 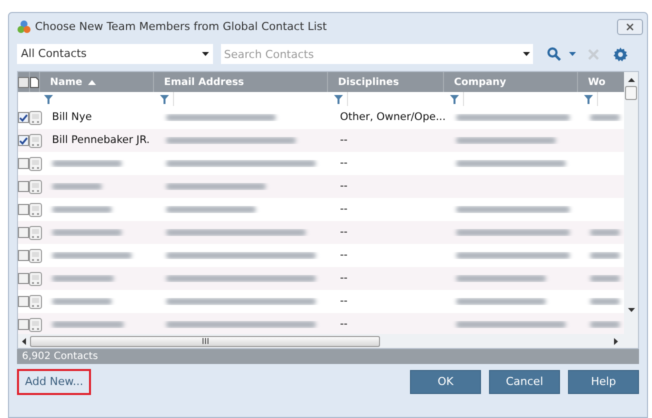 What do you see at coordinates (101, 140) in the screenshot?
I see `table-cell-text: Bill Pennebaker JR.` at bounding box center [101, 140].